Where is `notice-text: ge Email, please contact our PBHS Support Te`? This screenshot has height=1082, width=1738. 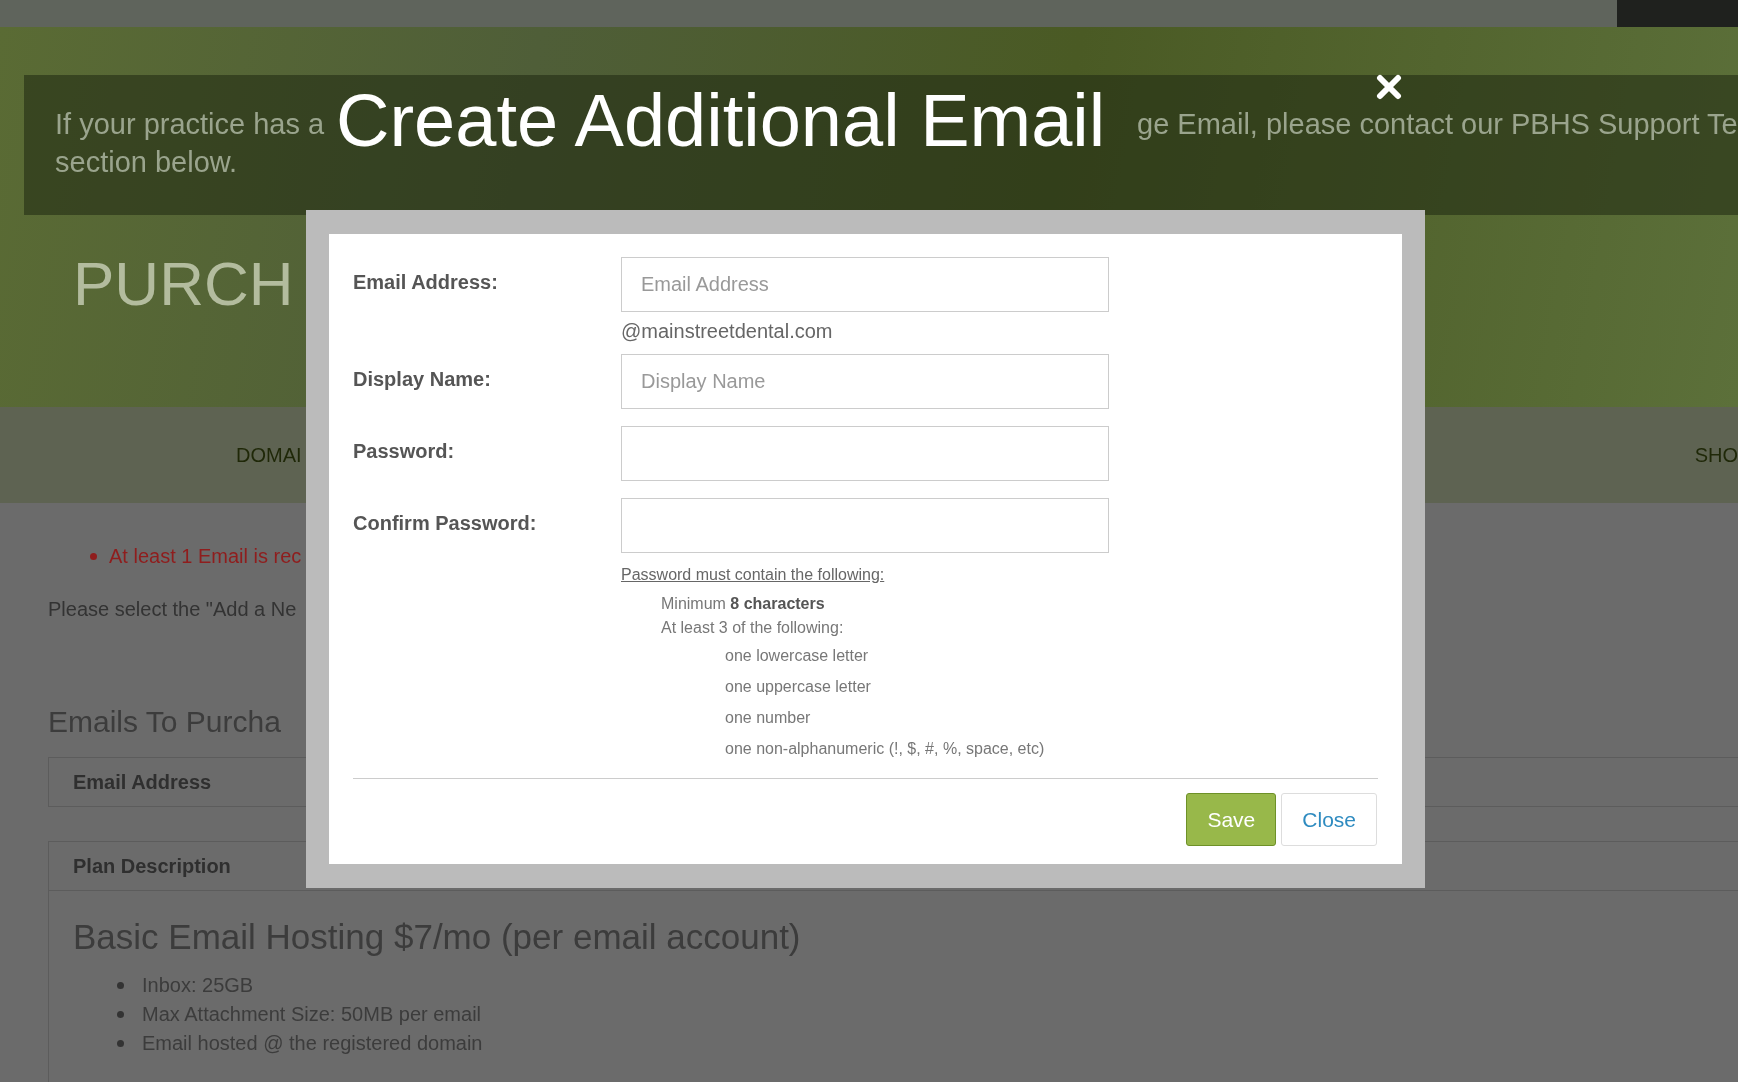 notice-text: ge Email, please contact our PBHS Support Te is located at coordinates (1437, 124).